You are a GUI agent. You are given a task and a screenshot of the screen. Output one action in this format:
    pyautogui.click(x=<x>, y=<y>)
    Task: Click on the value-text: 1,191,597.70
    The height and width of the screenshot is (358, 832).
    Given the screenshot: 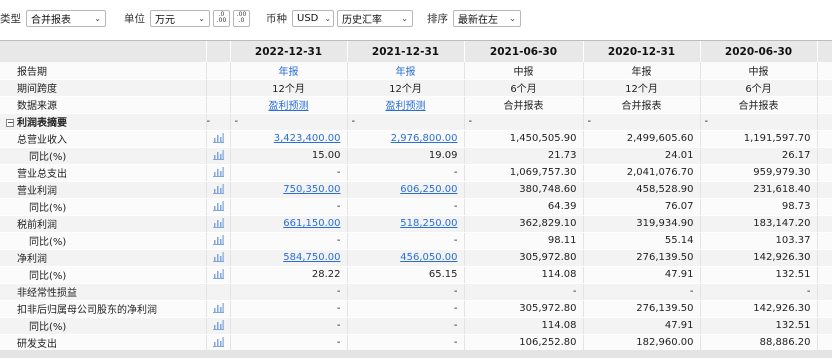 What is the action you would take?
    pyautogui.click(x=777, y=138)
    